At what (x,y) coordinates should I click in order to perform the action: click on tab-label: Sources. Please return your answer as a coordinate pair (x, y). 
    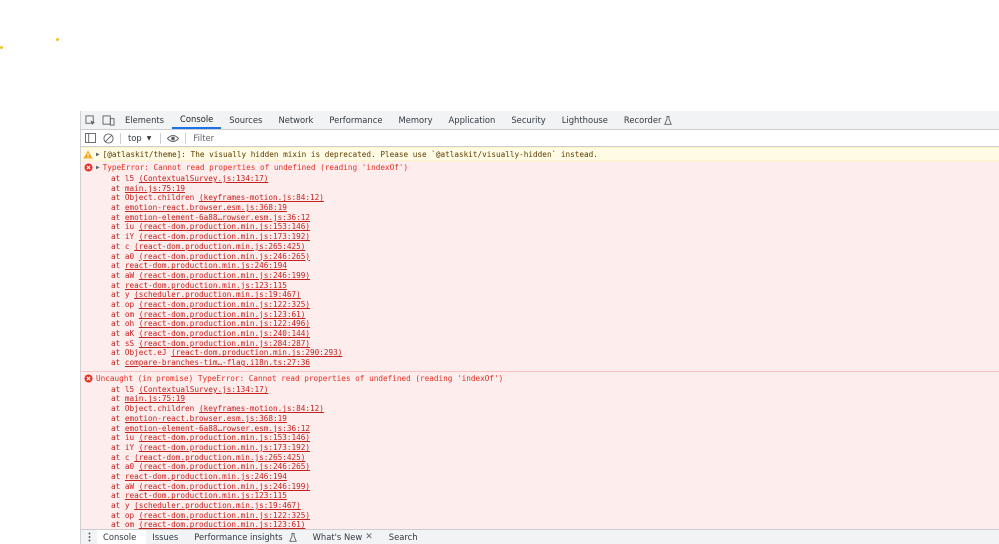
    Looking at the image, I should click on (246, 120).